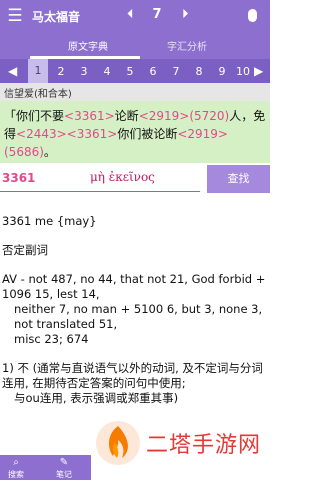 The image size is (320, 480). Describe the element at coordinates (84, 71) in the screenshot. I see `verse-number: 3` at that location.